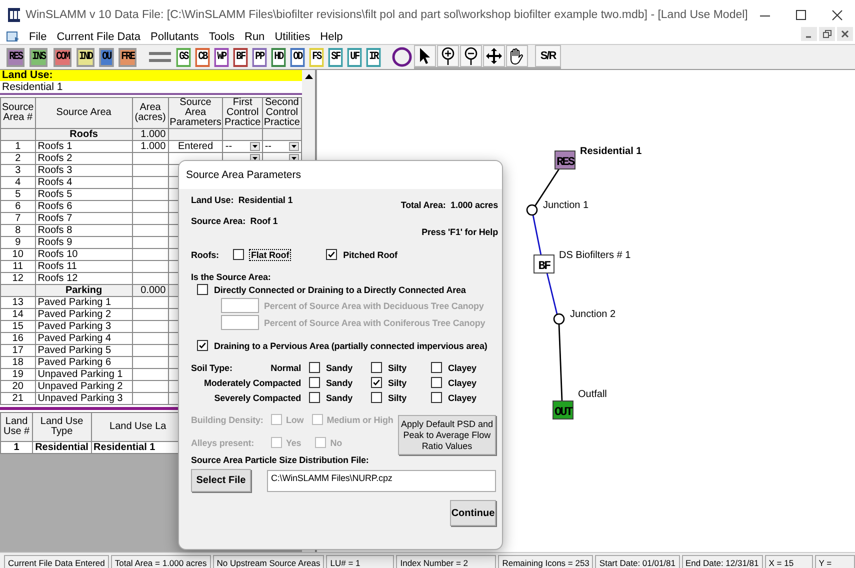 The width and height of the screenshot is (855, 568). Describe the element at coordinates (563, 410) in the screenshot. I see `model-node: OUT` at that location.